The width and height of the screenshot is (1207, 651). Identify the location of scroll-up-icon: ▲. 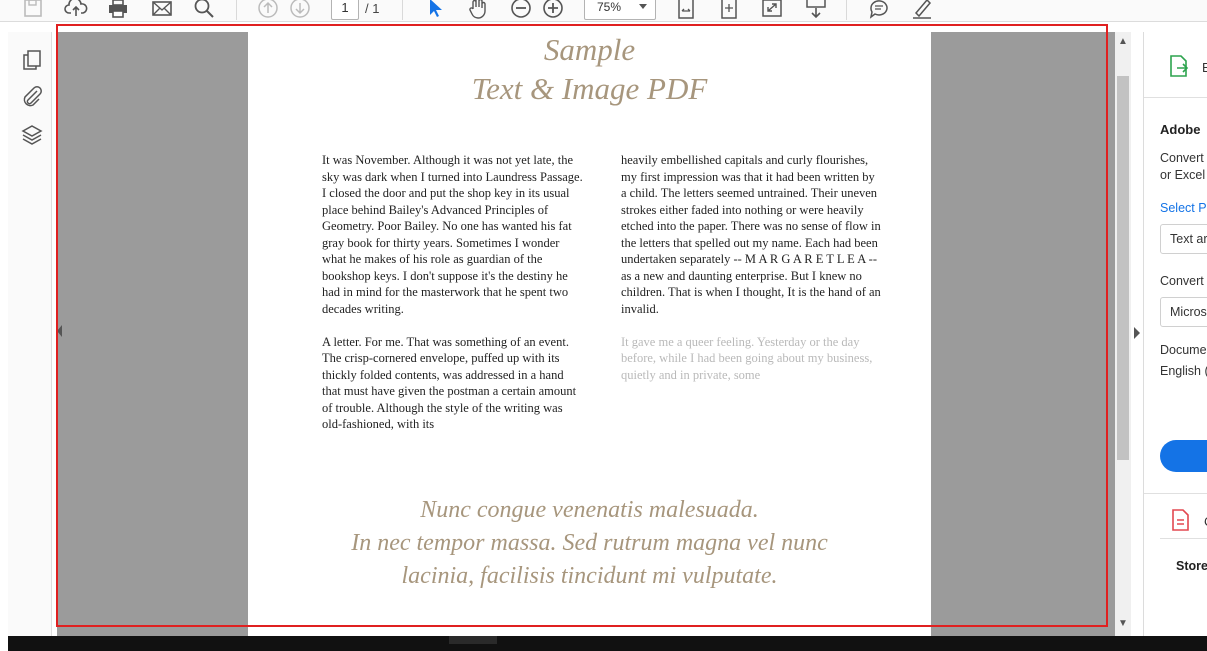
(1123, 41).